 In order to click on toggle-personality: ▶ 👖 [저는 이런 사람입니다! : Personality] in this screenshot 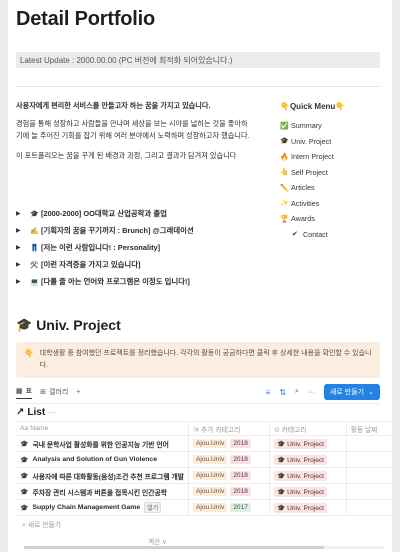, I will do `click(141, 247)`.